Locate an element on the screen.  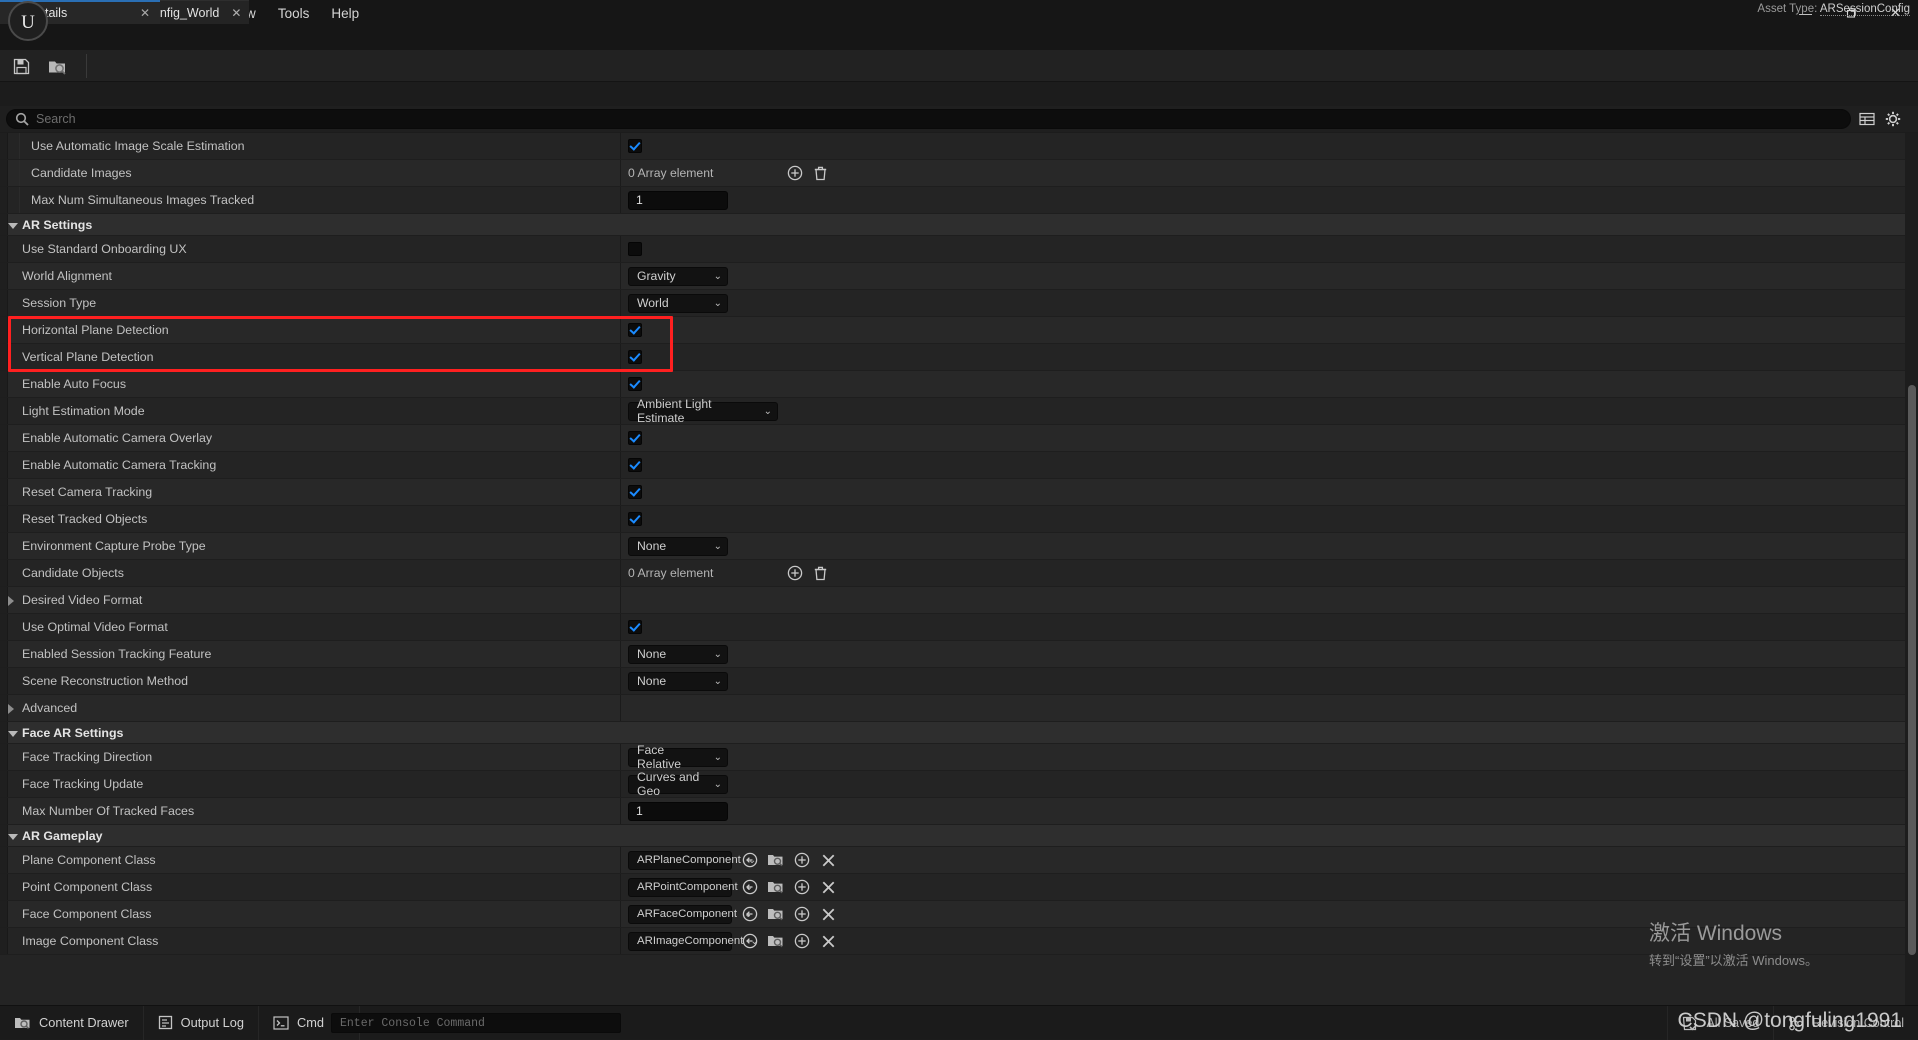
revision-control-button: Revision Control is located at coordinates (1845, 1023).